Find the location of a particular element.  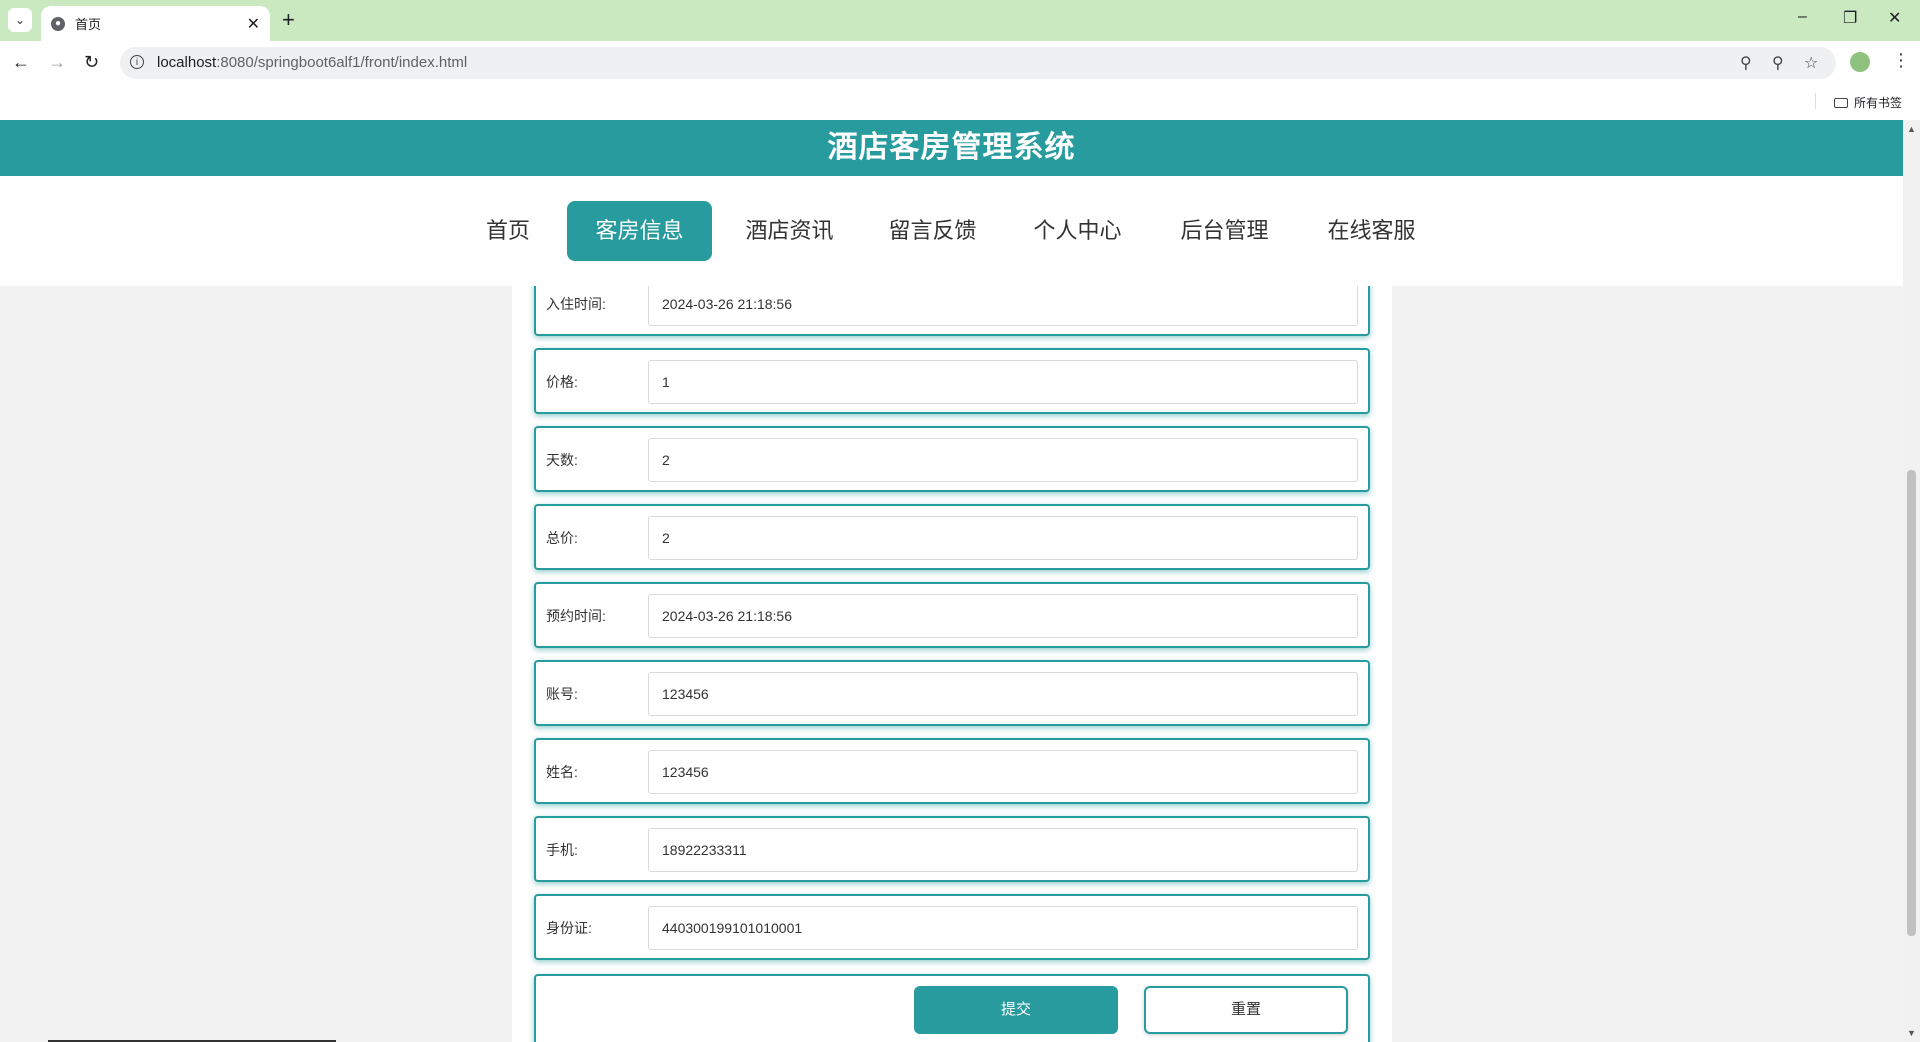

site-info-icon: i is located at coordinates (137, 62).